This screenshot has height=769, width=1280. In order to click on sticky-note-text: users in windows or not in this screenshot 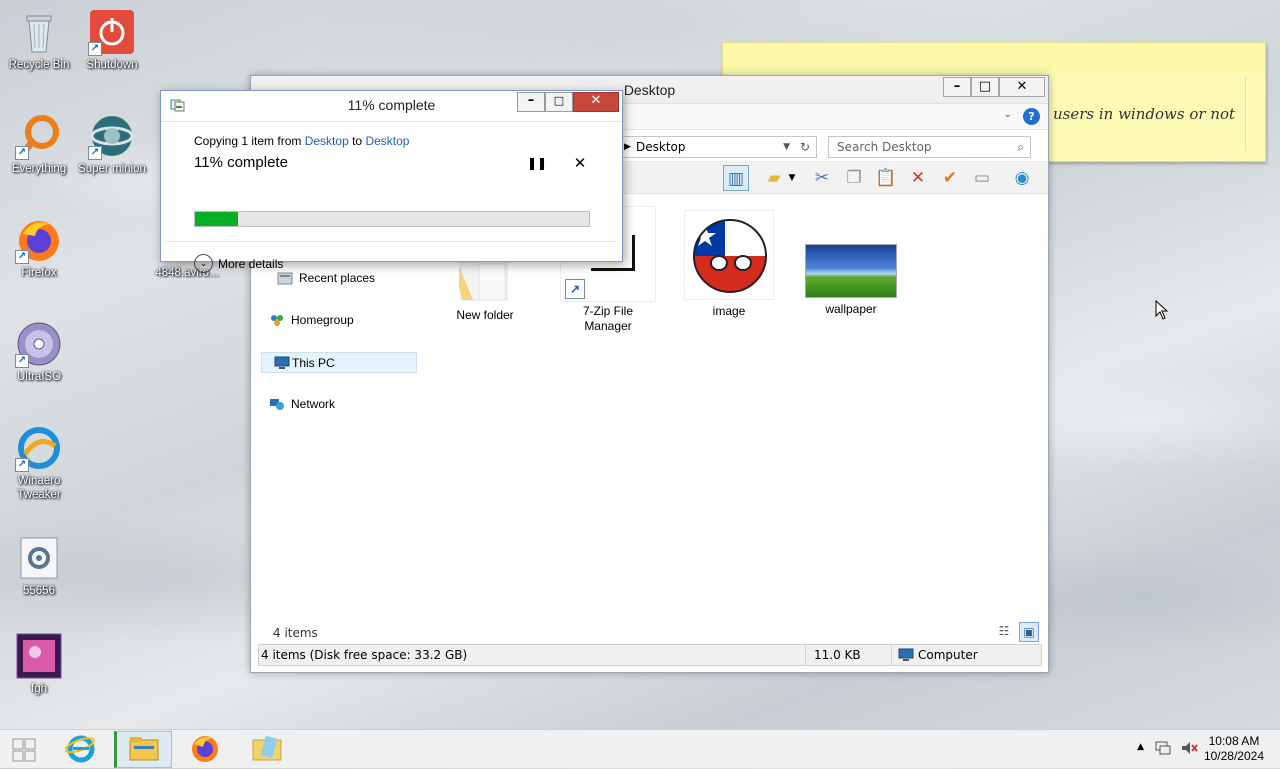, I will do `click(1144, 114)`.